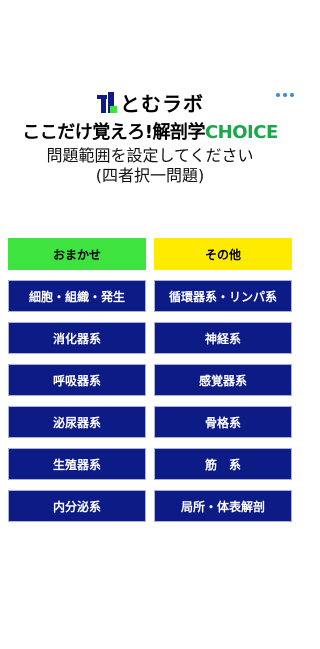 The height and width of the screenshot is (649, 320). What do you see at coordinates (77, 296) in the screenshot?
I see `category-button-cells-tissues: 細胞・組織・発生` at bounding box center [77, 296].